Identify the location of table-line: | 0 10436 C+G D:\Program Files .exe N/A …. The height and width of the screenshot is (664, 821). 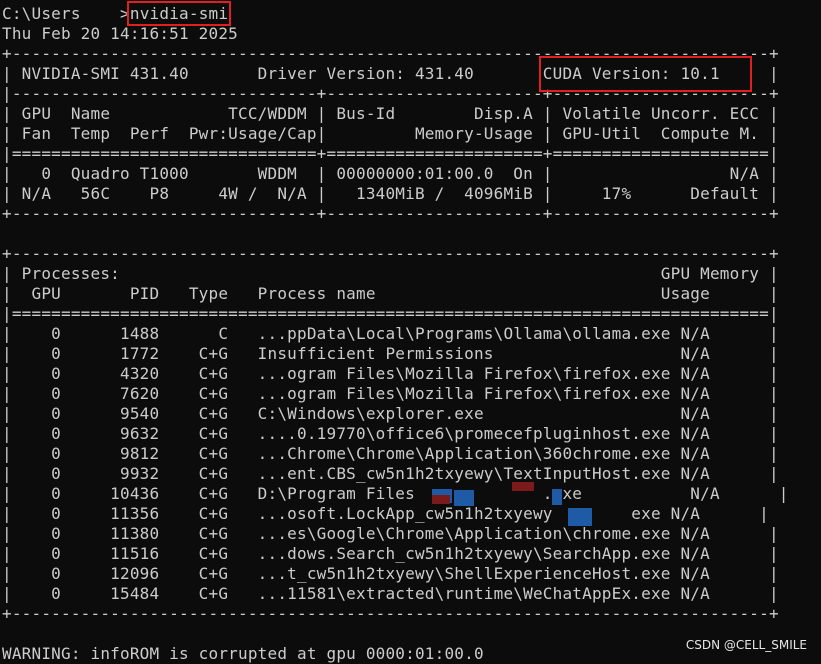
(395, 493).